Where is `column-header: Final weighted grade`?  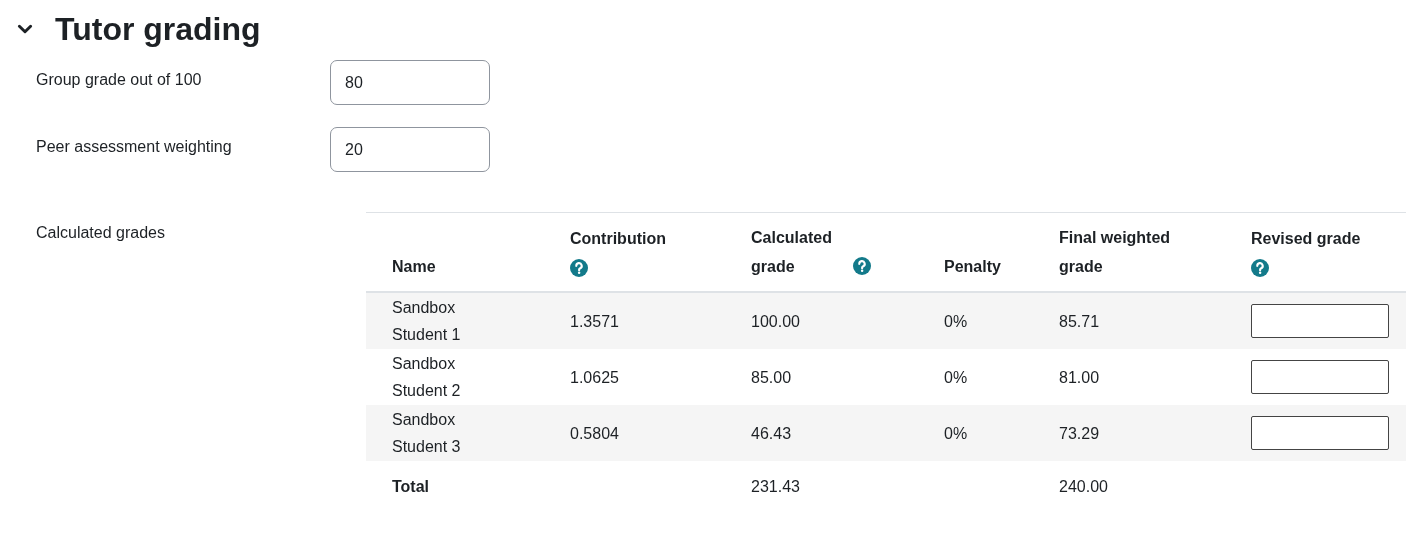 column-header: Final weighted grade is located at coordinates (1115, 252).